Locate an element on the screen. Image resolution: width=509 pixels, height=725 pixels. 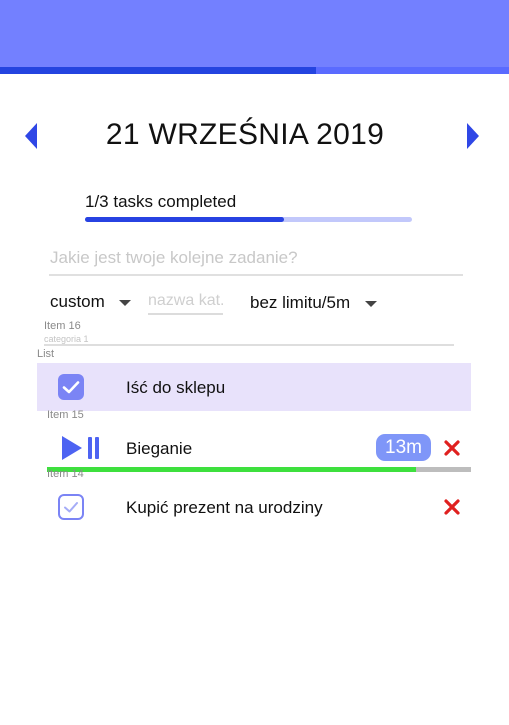
category-select: custom is located at coordinates (77, 302).